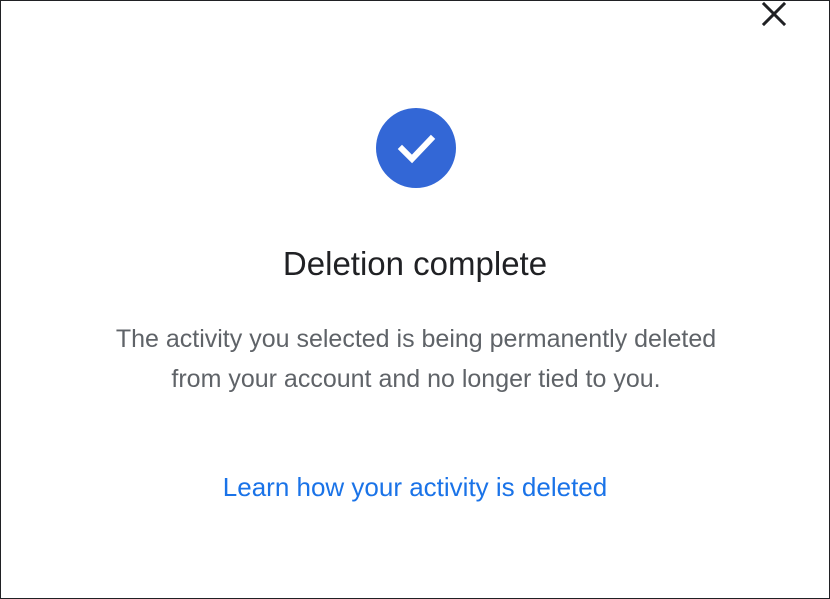 The width and height of the screenshot is (830, 599). I want to click on close-button, so click(774, 16).